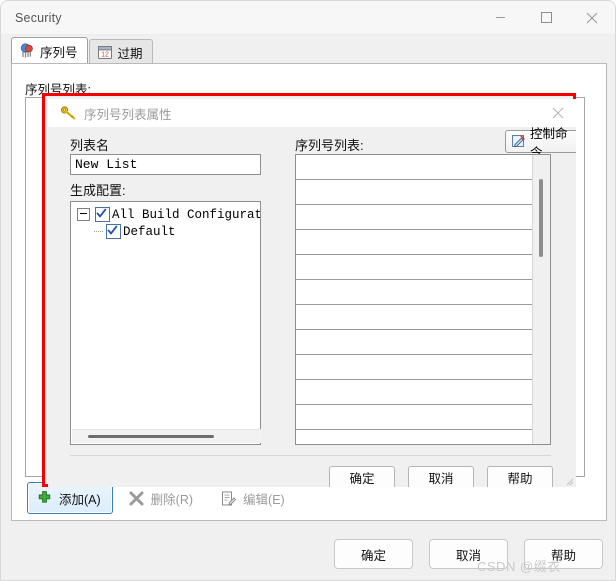 This screenshot has height=581, width=616. I want to click on sequence-vertical-scrollbar, so click(541, 299).